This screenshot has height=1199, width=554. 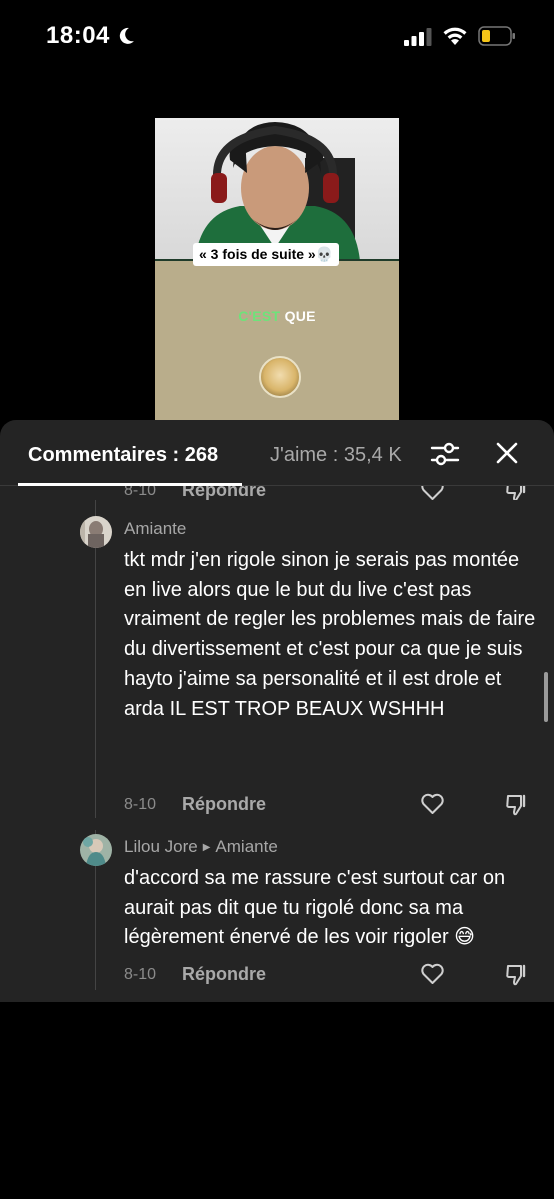 I want to click on video-overlay-text: C'EST QUE, so click(x=277, y=316).